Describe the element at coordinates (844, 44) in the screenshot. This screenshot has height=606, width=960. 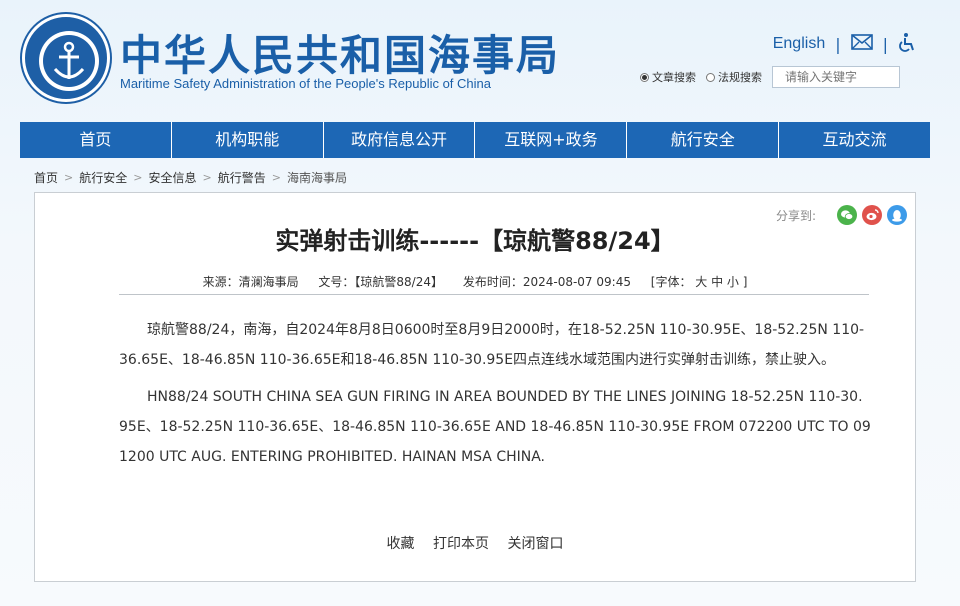
I see `top-links: English | |` at that location.